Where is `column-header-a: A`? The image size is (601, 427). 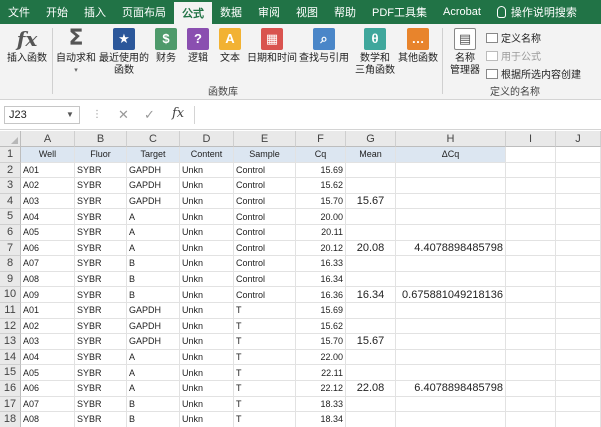
column-header-a: A is located at coordinates (48, 139).